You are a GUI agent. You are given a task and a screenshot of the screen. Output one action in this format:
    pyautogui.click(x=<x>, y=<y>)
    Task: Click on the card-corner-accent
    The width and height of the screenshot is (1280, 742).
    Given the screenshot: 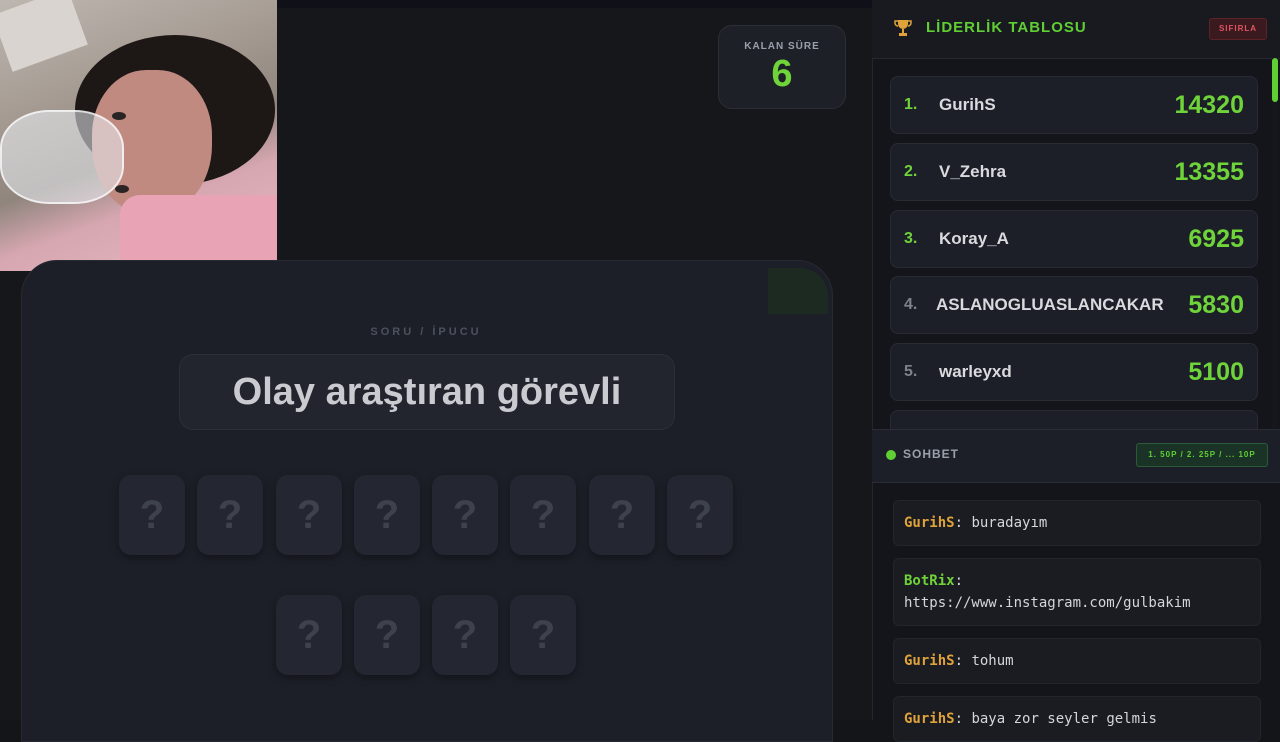 What is the action you would take?
    pyautogui.click(x=798, y=291)
    